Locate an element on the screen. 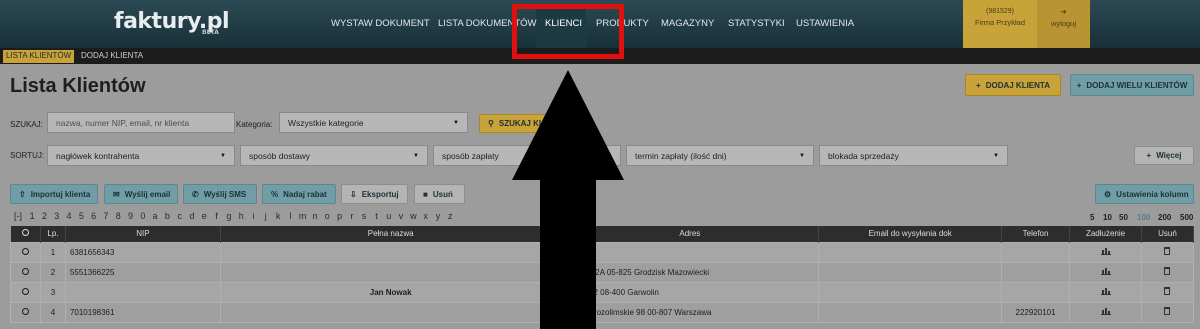  letter-filter-item: 7 is located at coordinates (106, 216).